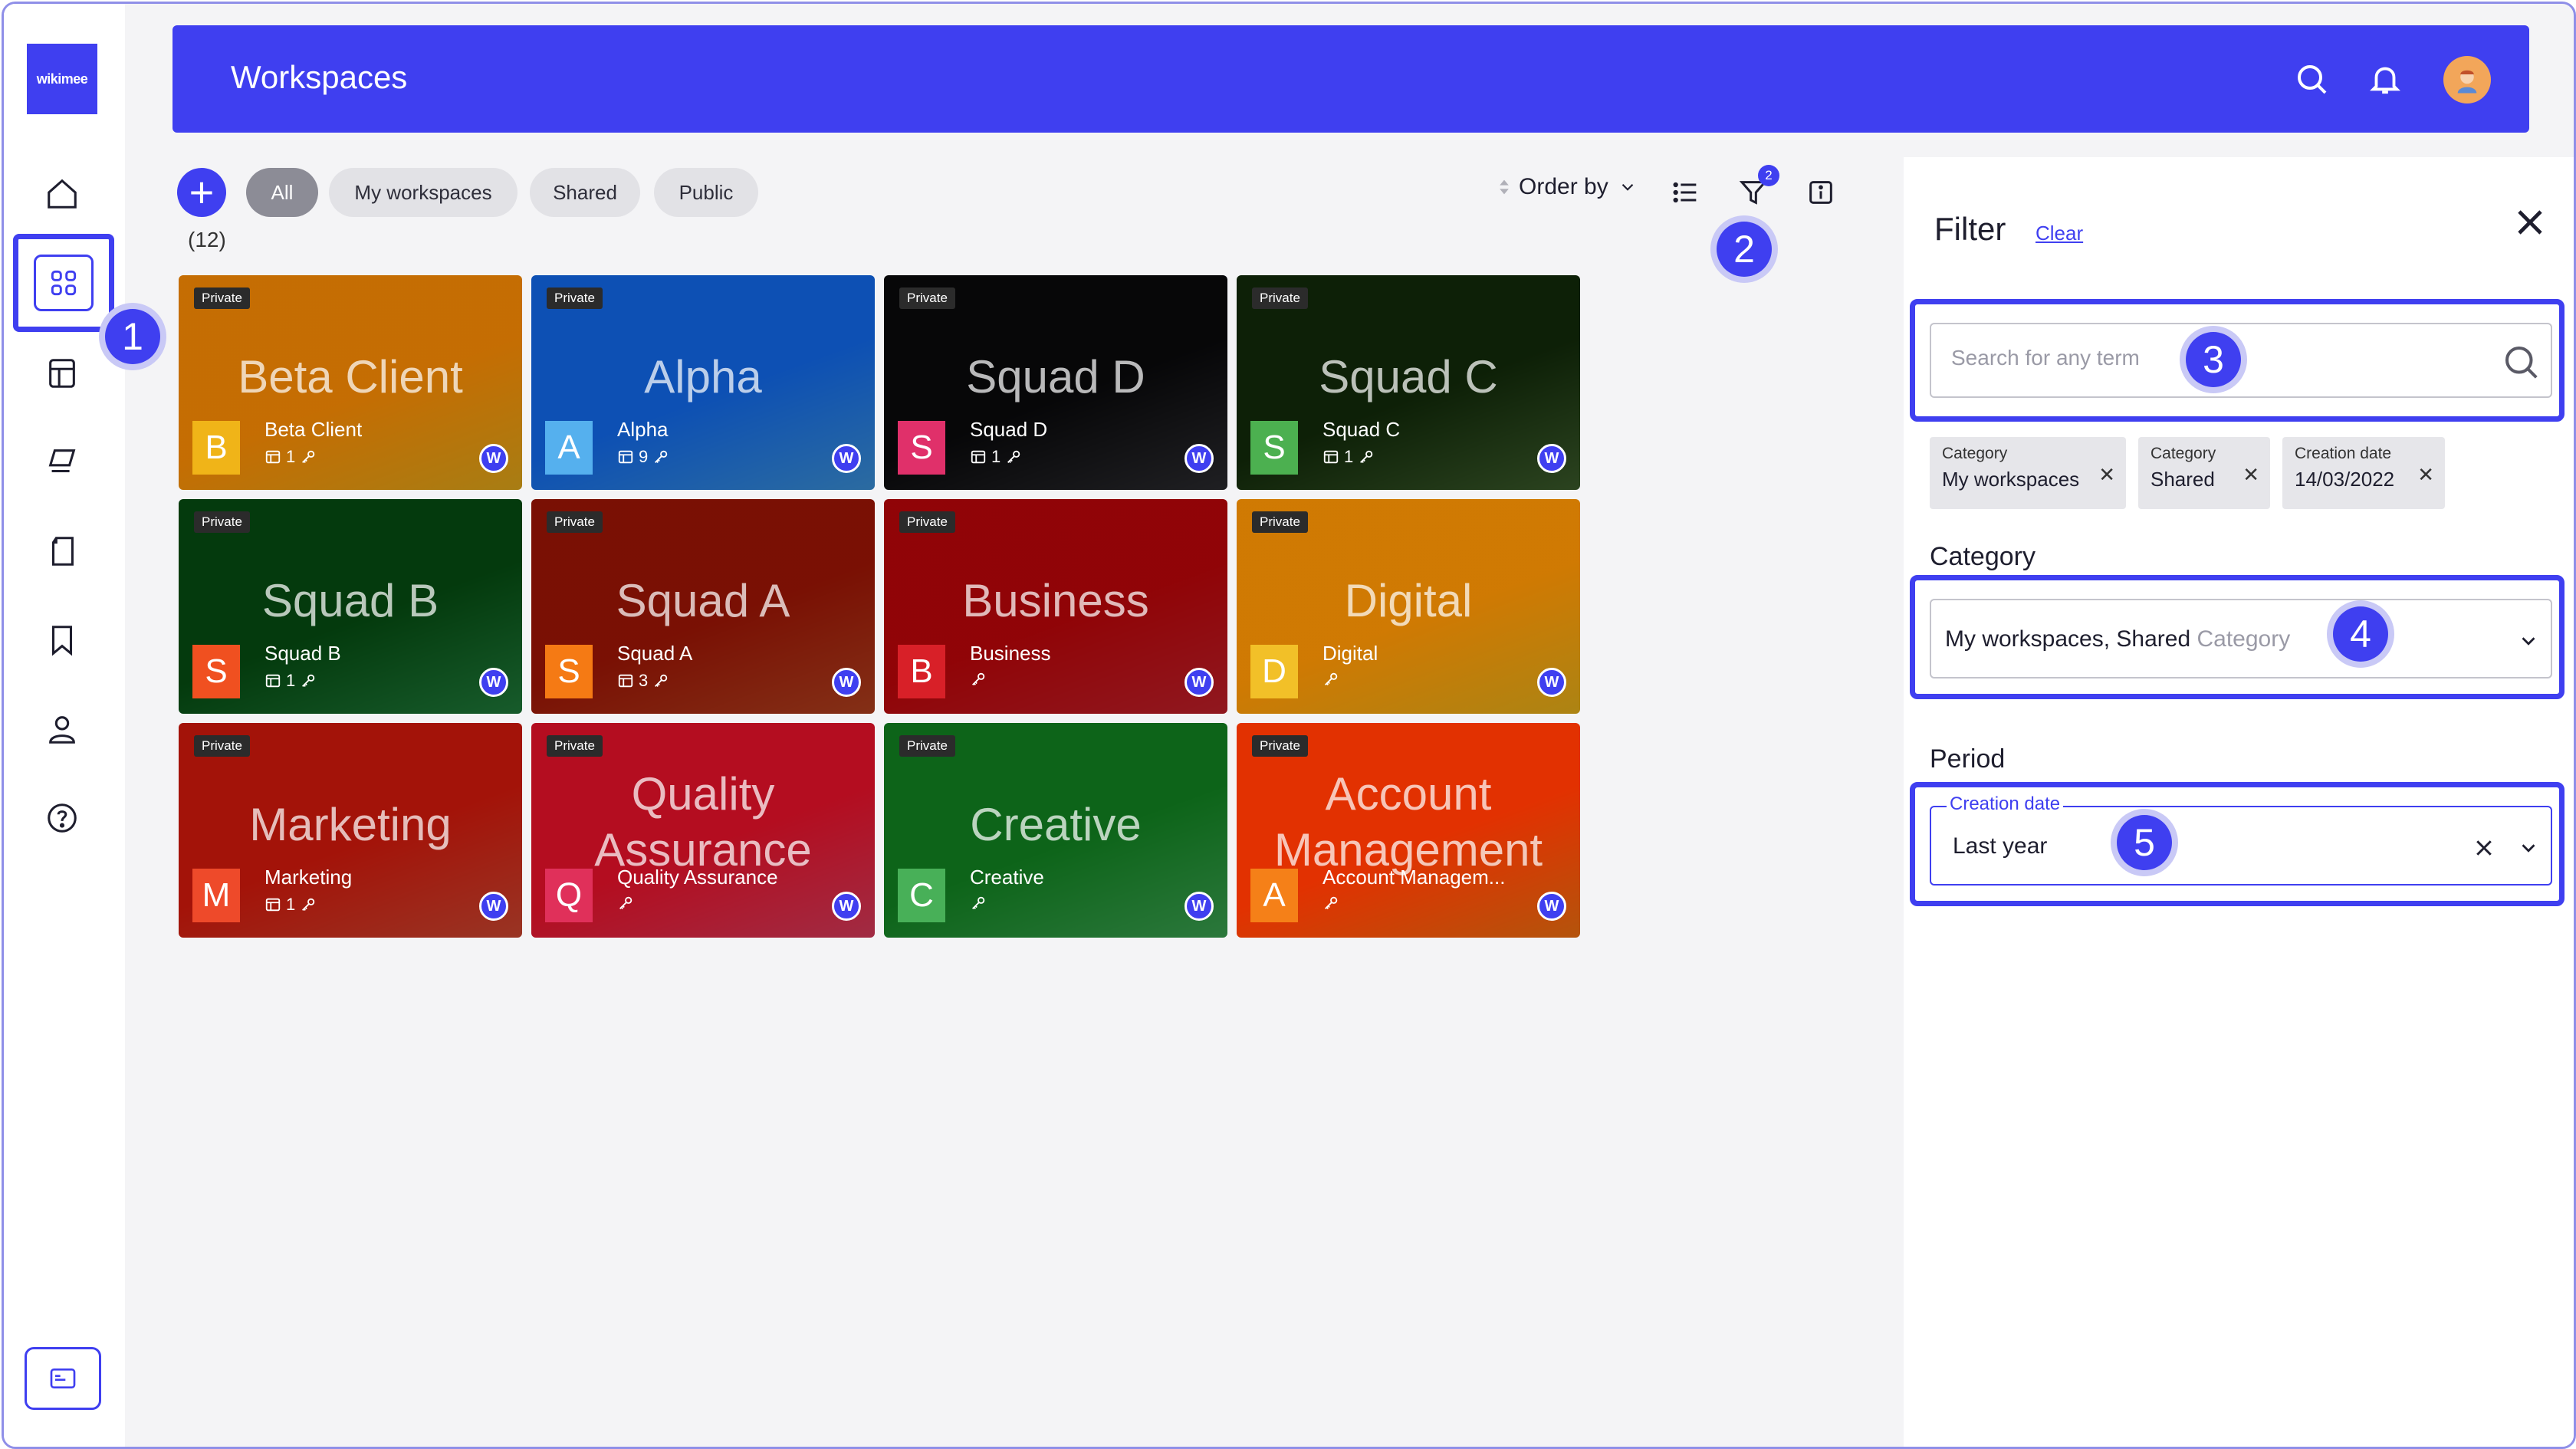 This screenshot has width=2576, height=1449. I want to click on bell-icon, so click(2386, 79).